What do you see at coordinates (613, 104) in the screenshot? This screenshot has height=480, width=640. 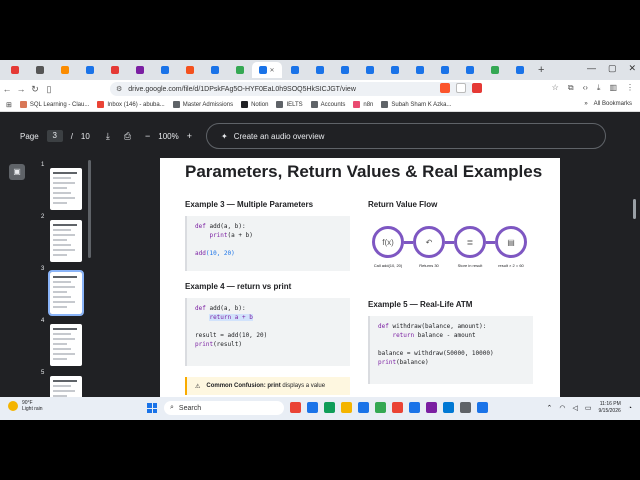 I see `all-bookmarks-link: All Bookmarks` at bounding box center [613, 104].